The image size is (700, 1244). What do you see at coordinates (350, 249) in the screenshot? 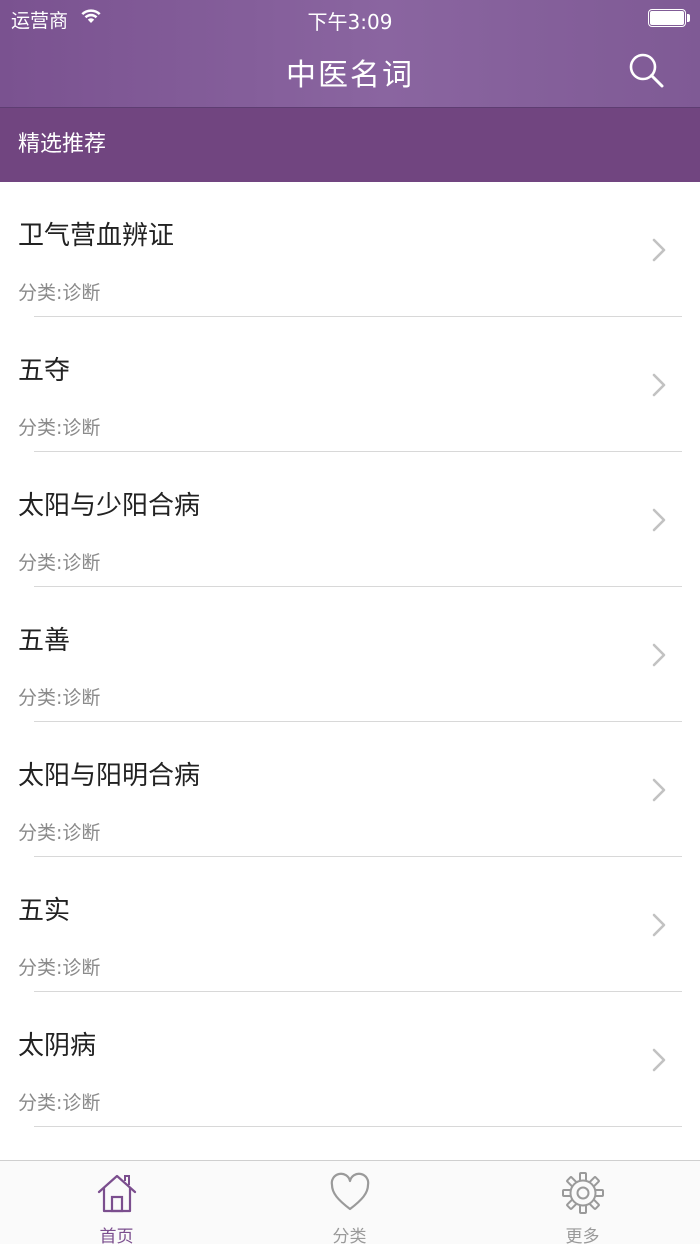
I see `list-item: 卫气营血辨证分类:诊断` at bounding box center [350, 249].